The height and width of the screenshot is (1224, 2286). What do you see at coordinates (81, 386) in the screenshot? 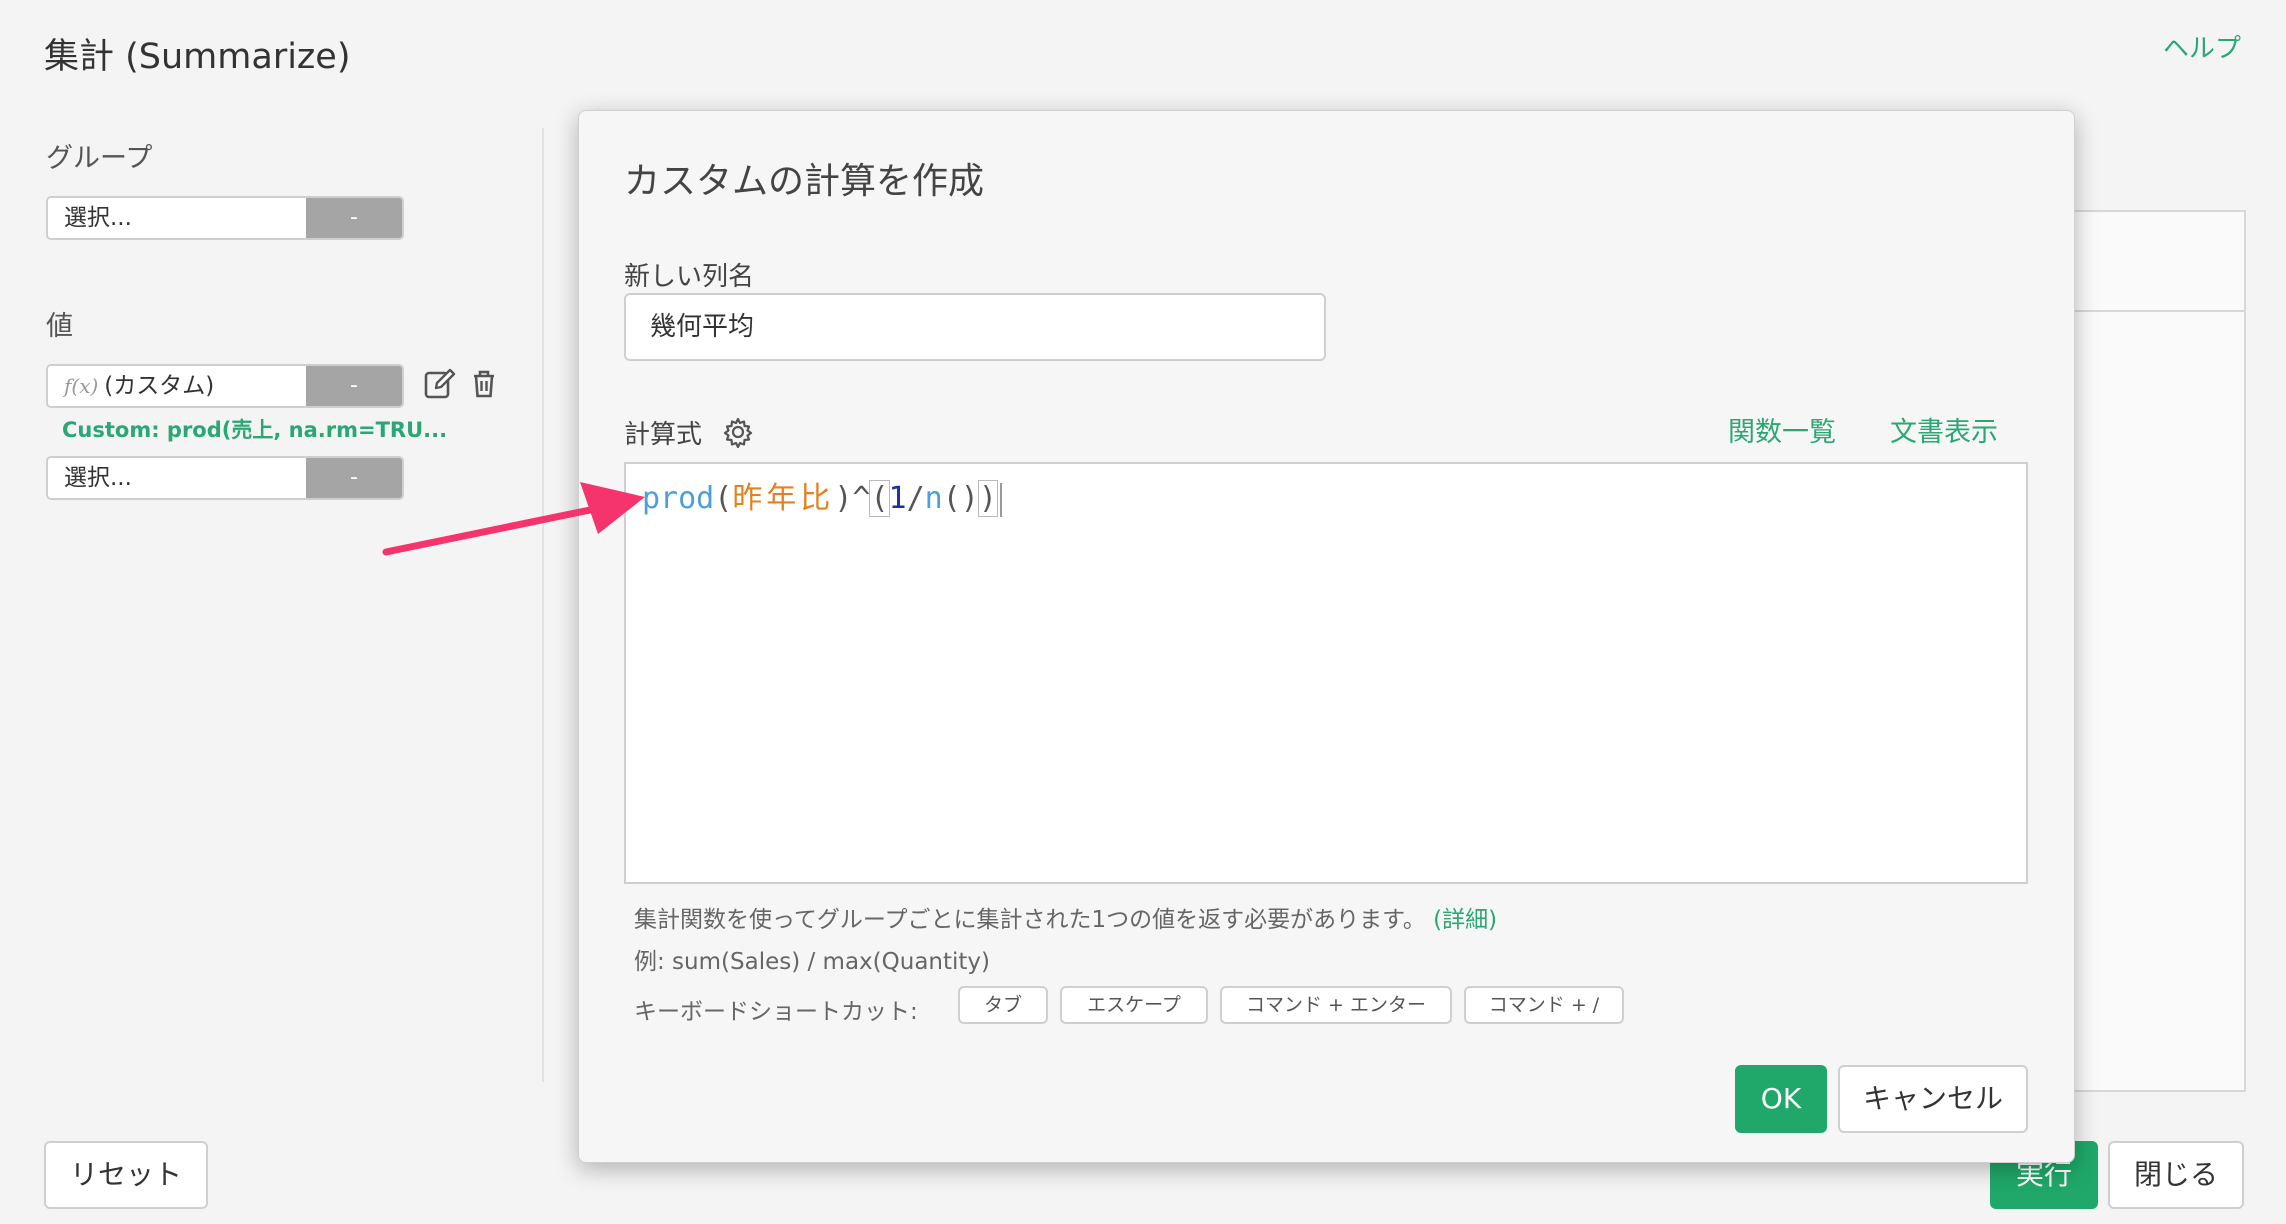
I see `fx-icon: f(x)` at bounding box center [81, 386].